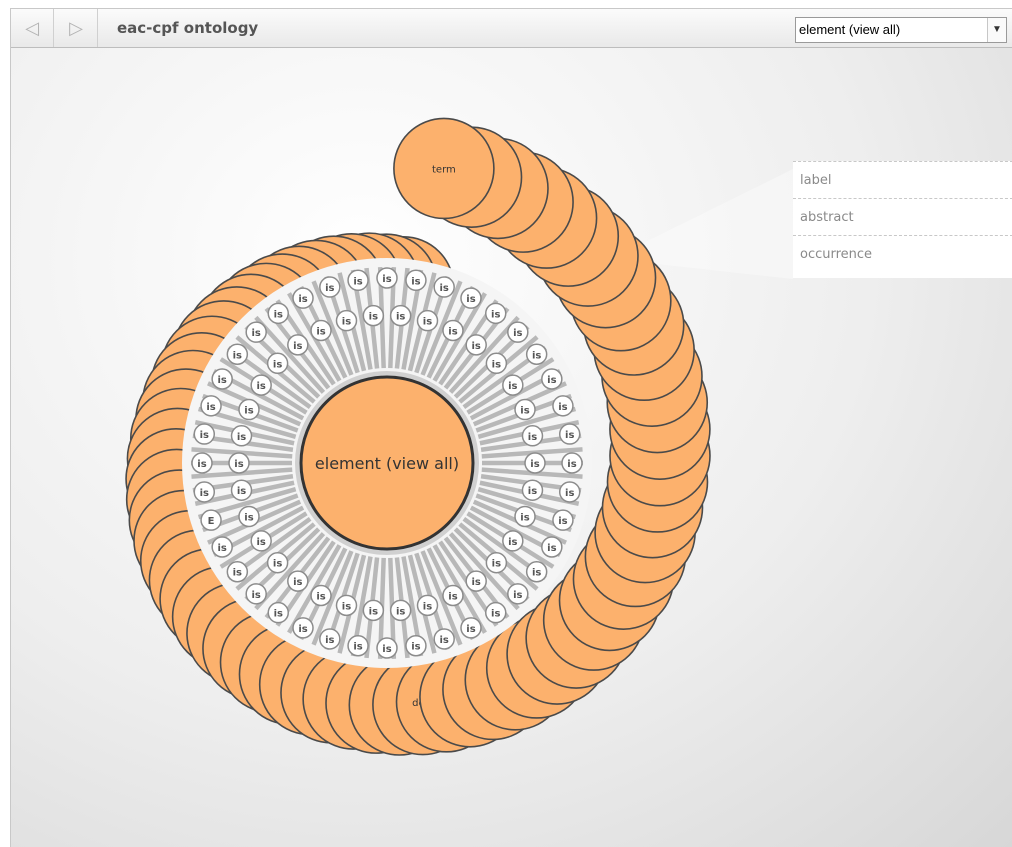 The image size is (1012, 847). I want to click on center-node: element (view all), so click(387, 463).